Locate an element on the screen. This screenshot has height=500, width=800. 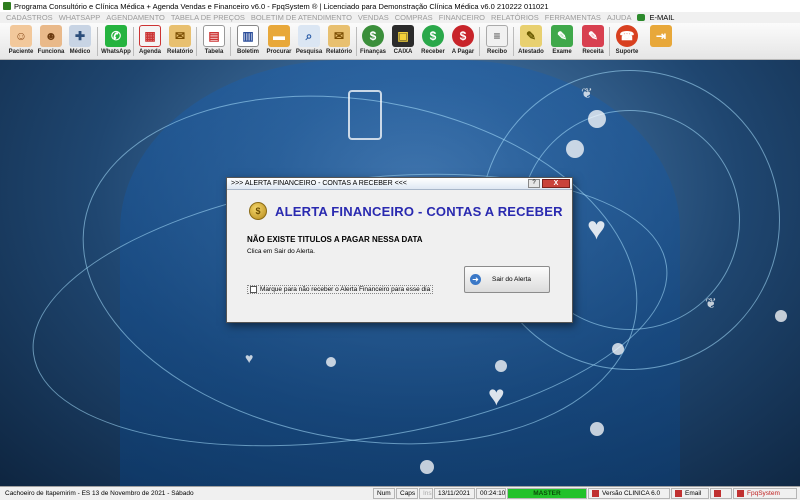
toolbar-procurar-button: ▬ Procurar is located at coordinates (279, 40).